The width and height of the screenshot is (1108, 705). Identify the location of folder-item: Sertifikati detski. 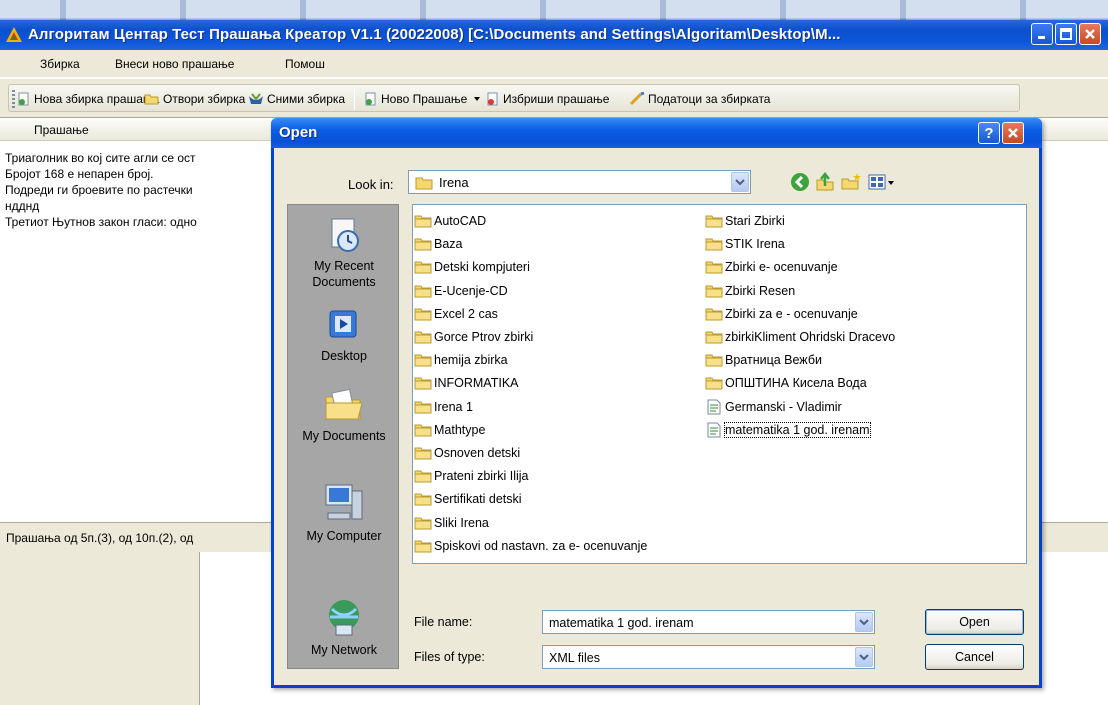
(468, 499).